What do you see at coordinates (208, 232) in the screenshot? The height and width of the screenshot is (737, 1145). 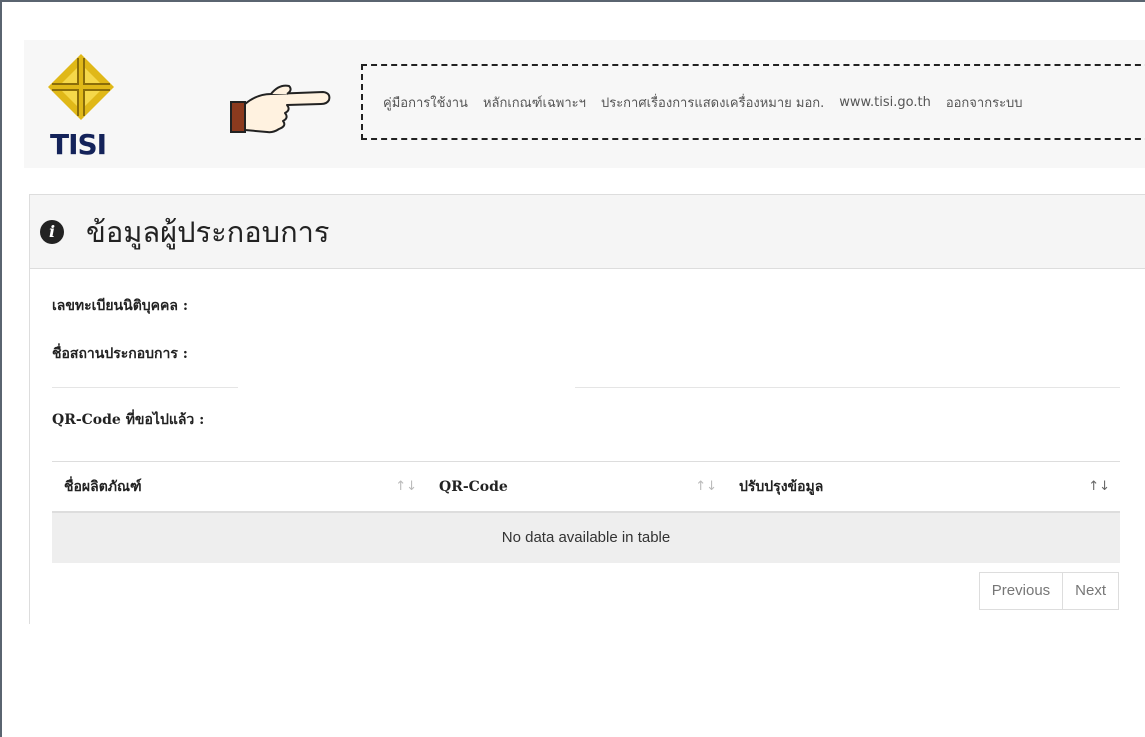 I see `page-title: ข้อมูลผู้ประกอบการ` at bounding box center [208, 232].